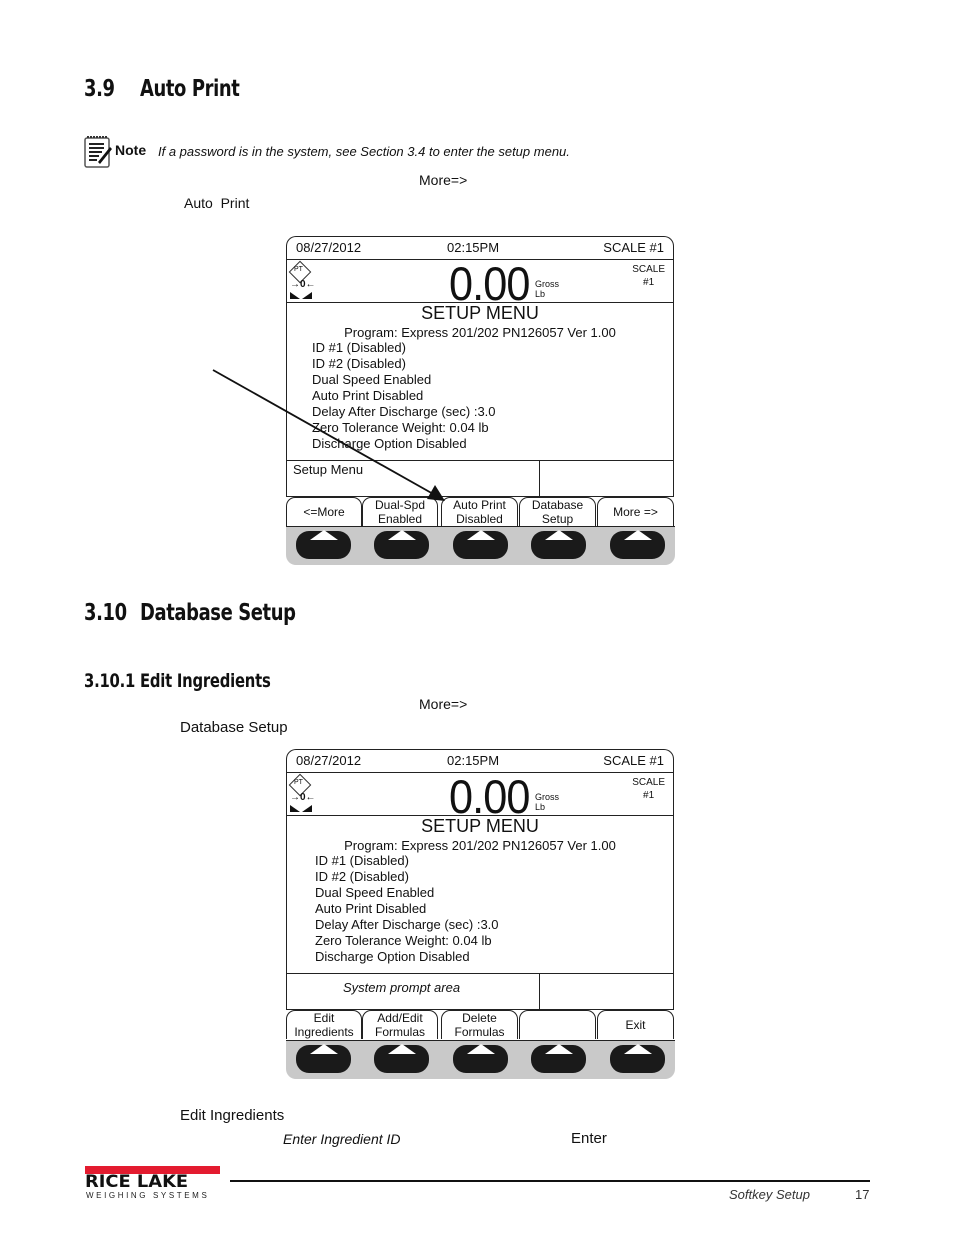 The image size is (954, 1235). I want to click on page-number: 17, so click(862, 1194).